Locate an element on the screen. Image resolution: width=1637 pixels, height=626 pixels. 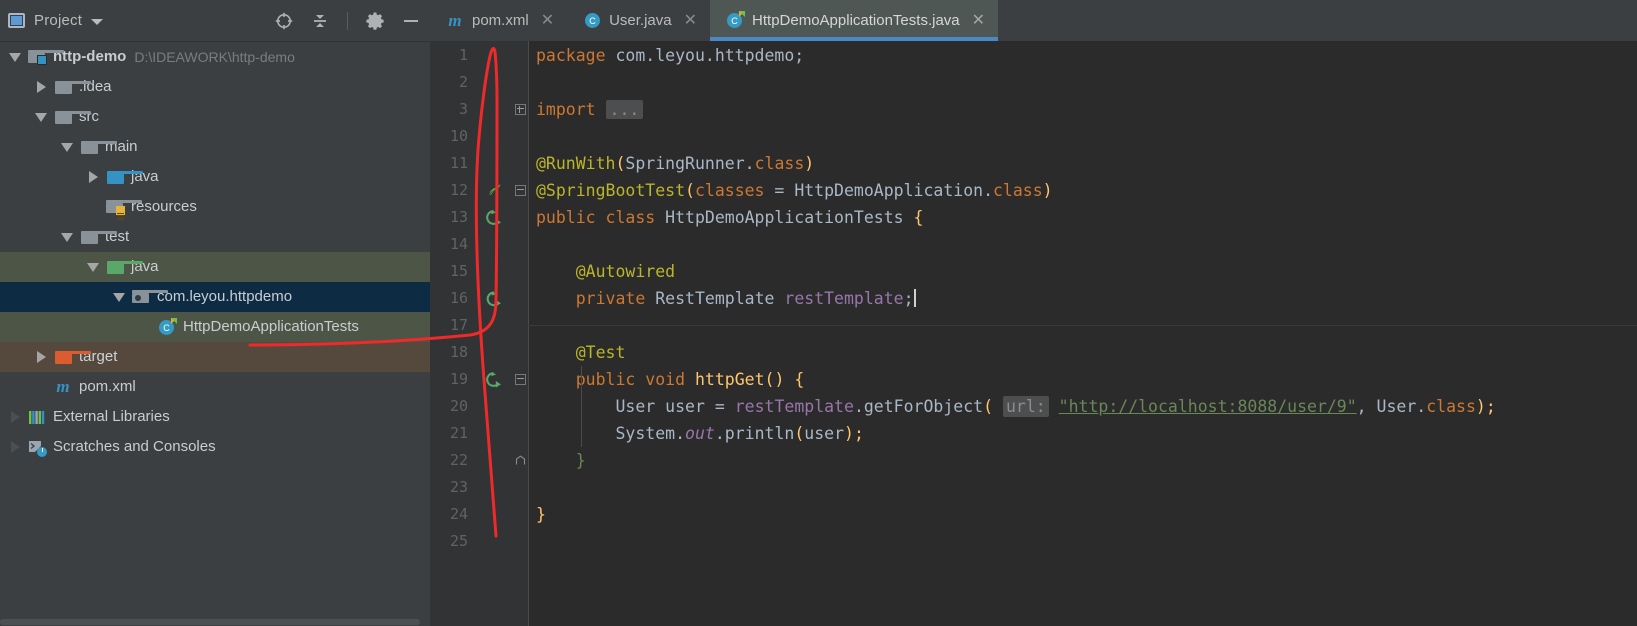
code-line-19: public void httpGet() { is located at coordinates (670, 379).